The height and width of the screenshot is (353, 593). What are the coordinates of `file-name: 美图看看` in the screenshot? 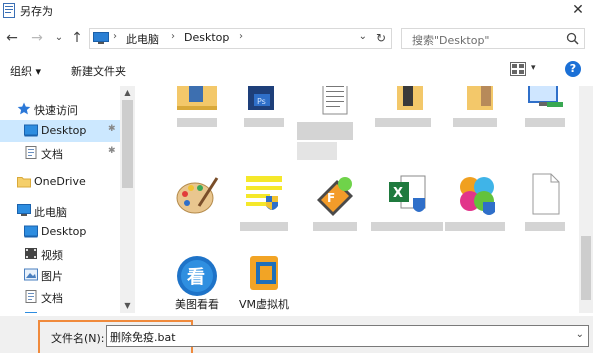 It's located at (197, 304).